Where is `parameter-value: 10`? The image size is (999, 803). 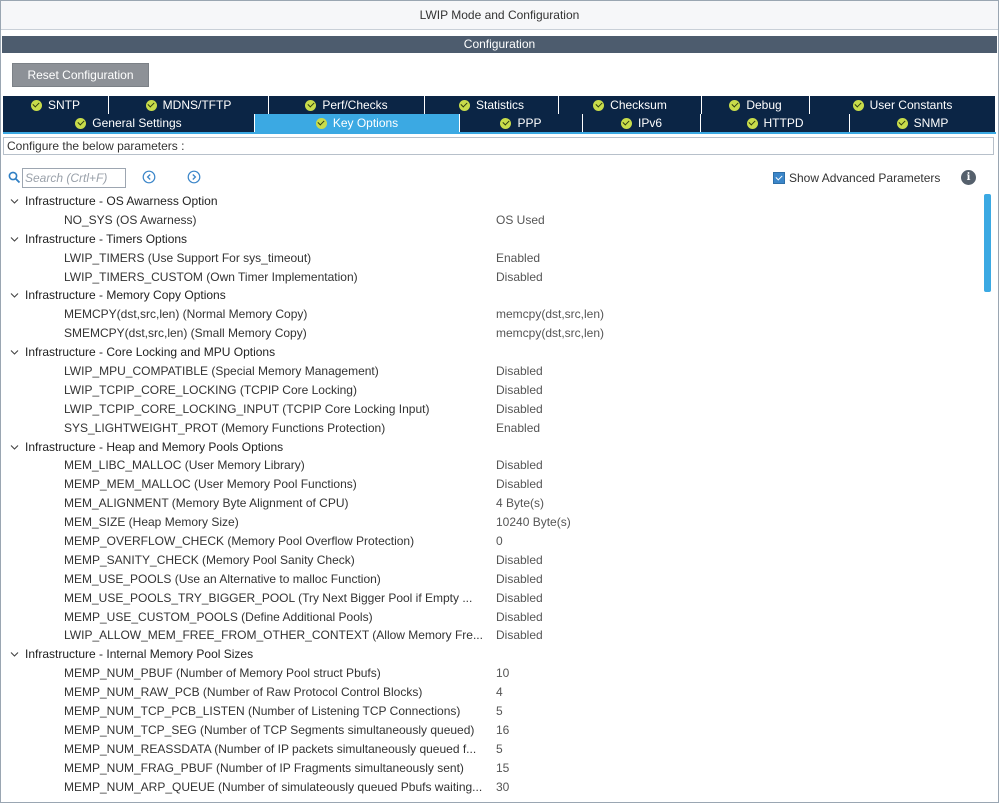
parameter-value: 10 is located at coordinates (502, 673).